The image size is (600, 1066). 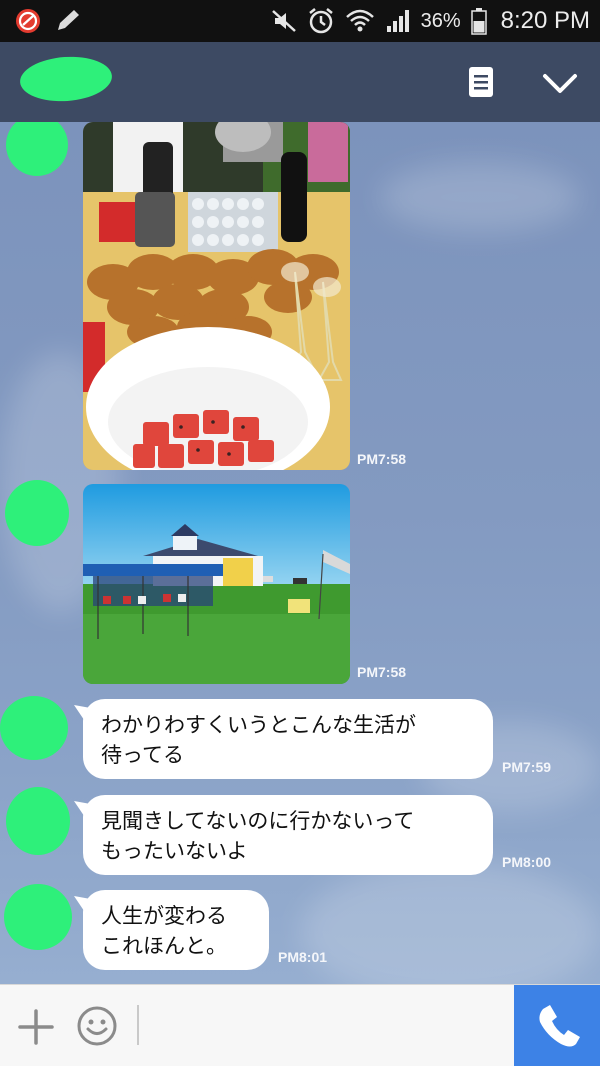 What do you see at coordinates (36, 1027) in the screenshot?
I see `plus-icon` at bounding box center [36, 1027].